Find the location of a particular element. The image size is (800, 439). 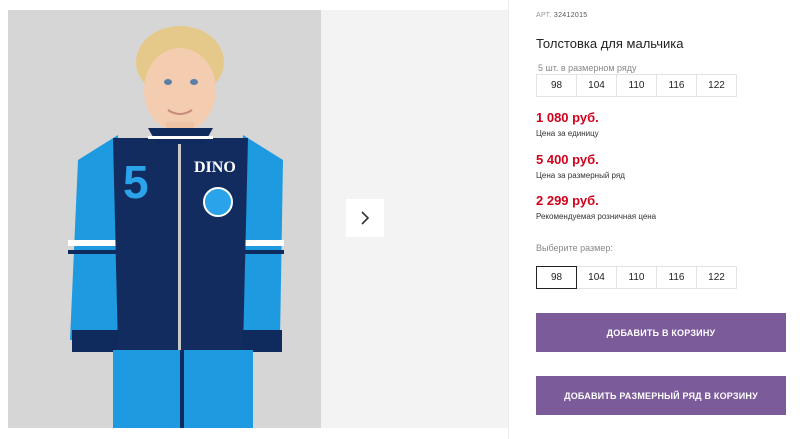

size-option-110: 110 is located at coordinates (636, 277).